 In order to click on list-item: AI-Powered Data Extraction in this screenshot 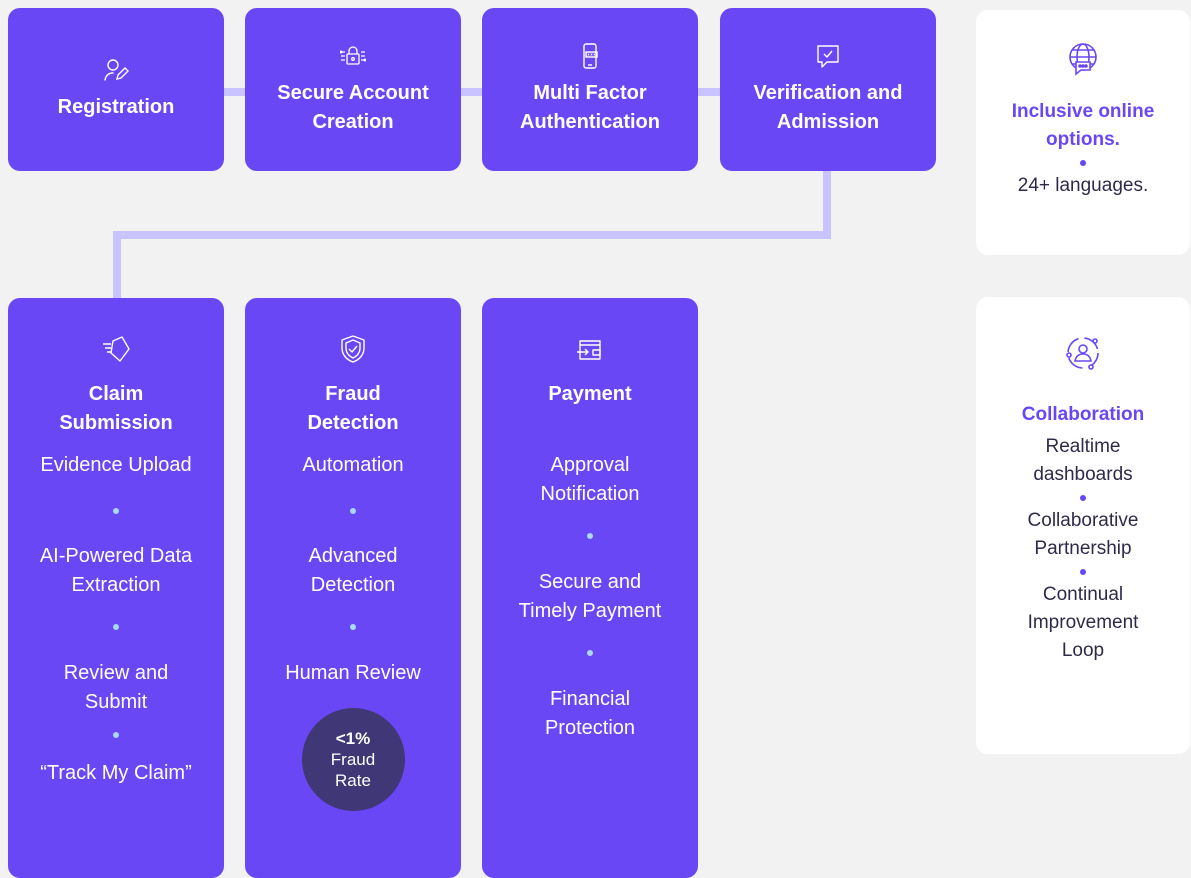, I will do `click(116, 571)`.